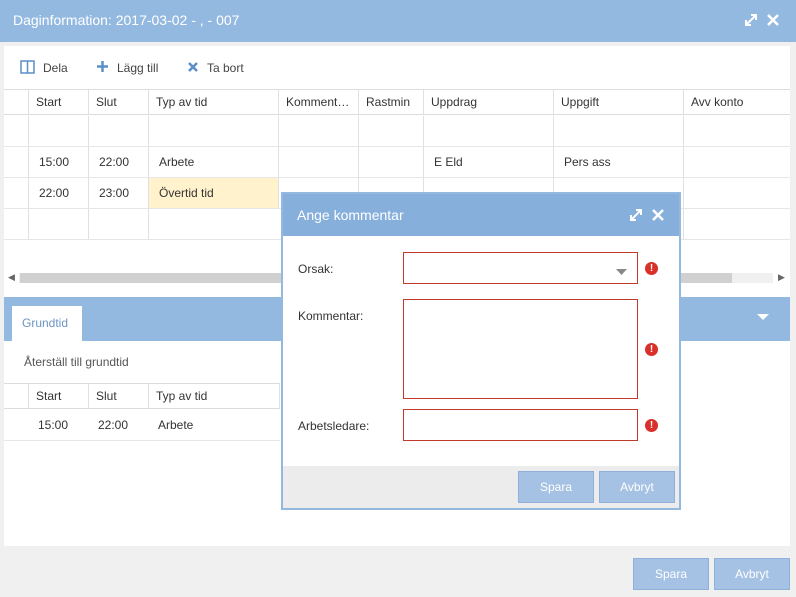  Describe the element at coordinates (481, 487) in the screenshot. I see `dialog-footer: Spara Avbryt` at that location.